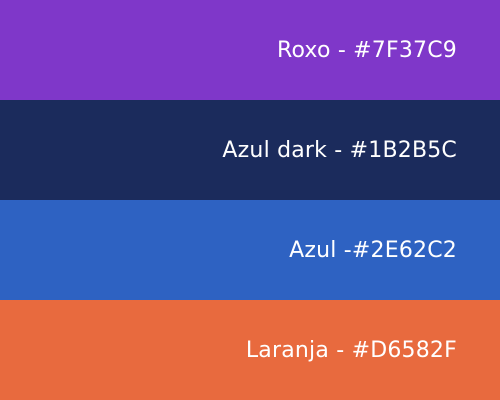 The image size is (500, 400). Describe the element at coordinates (351, 350) in the screenshot. I see `swatch-label-laranja: Laranja - #D6582F` at that location.